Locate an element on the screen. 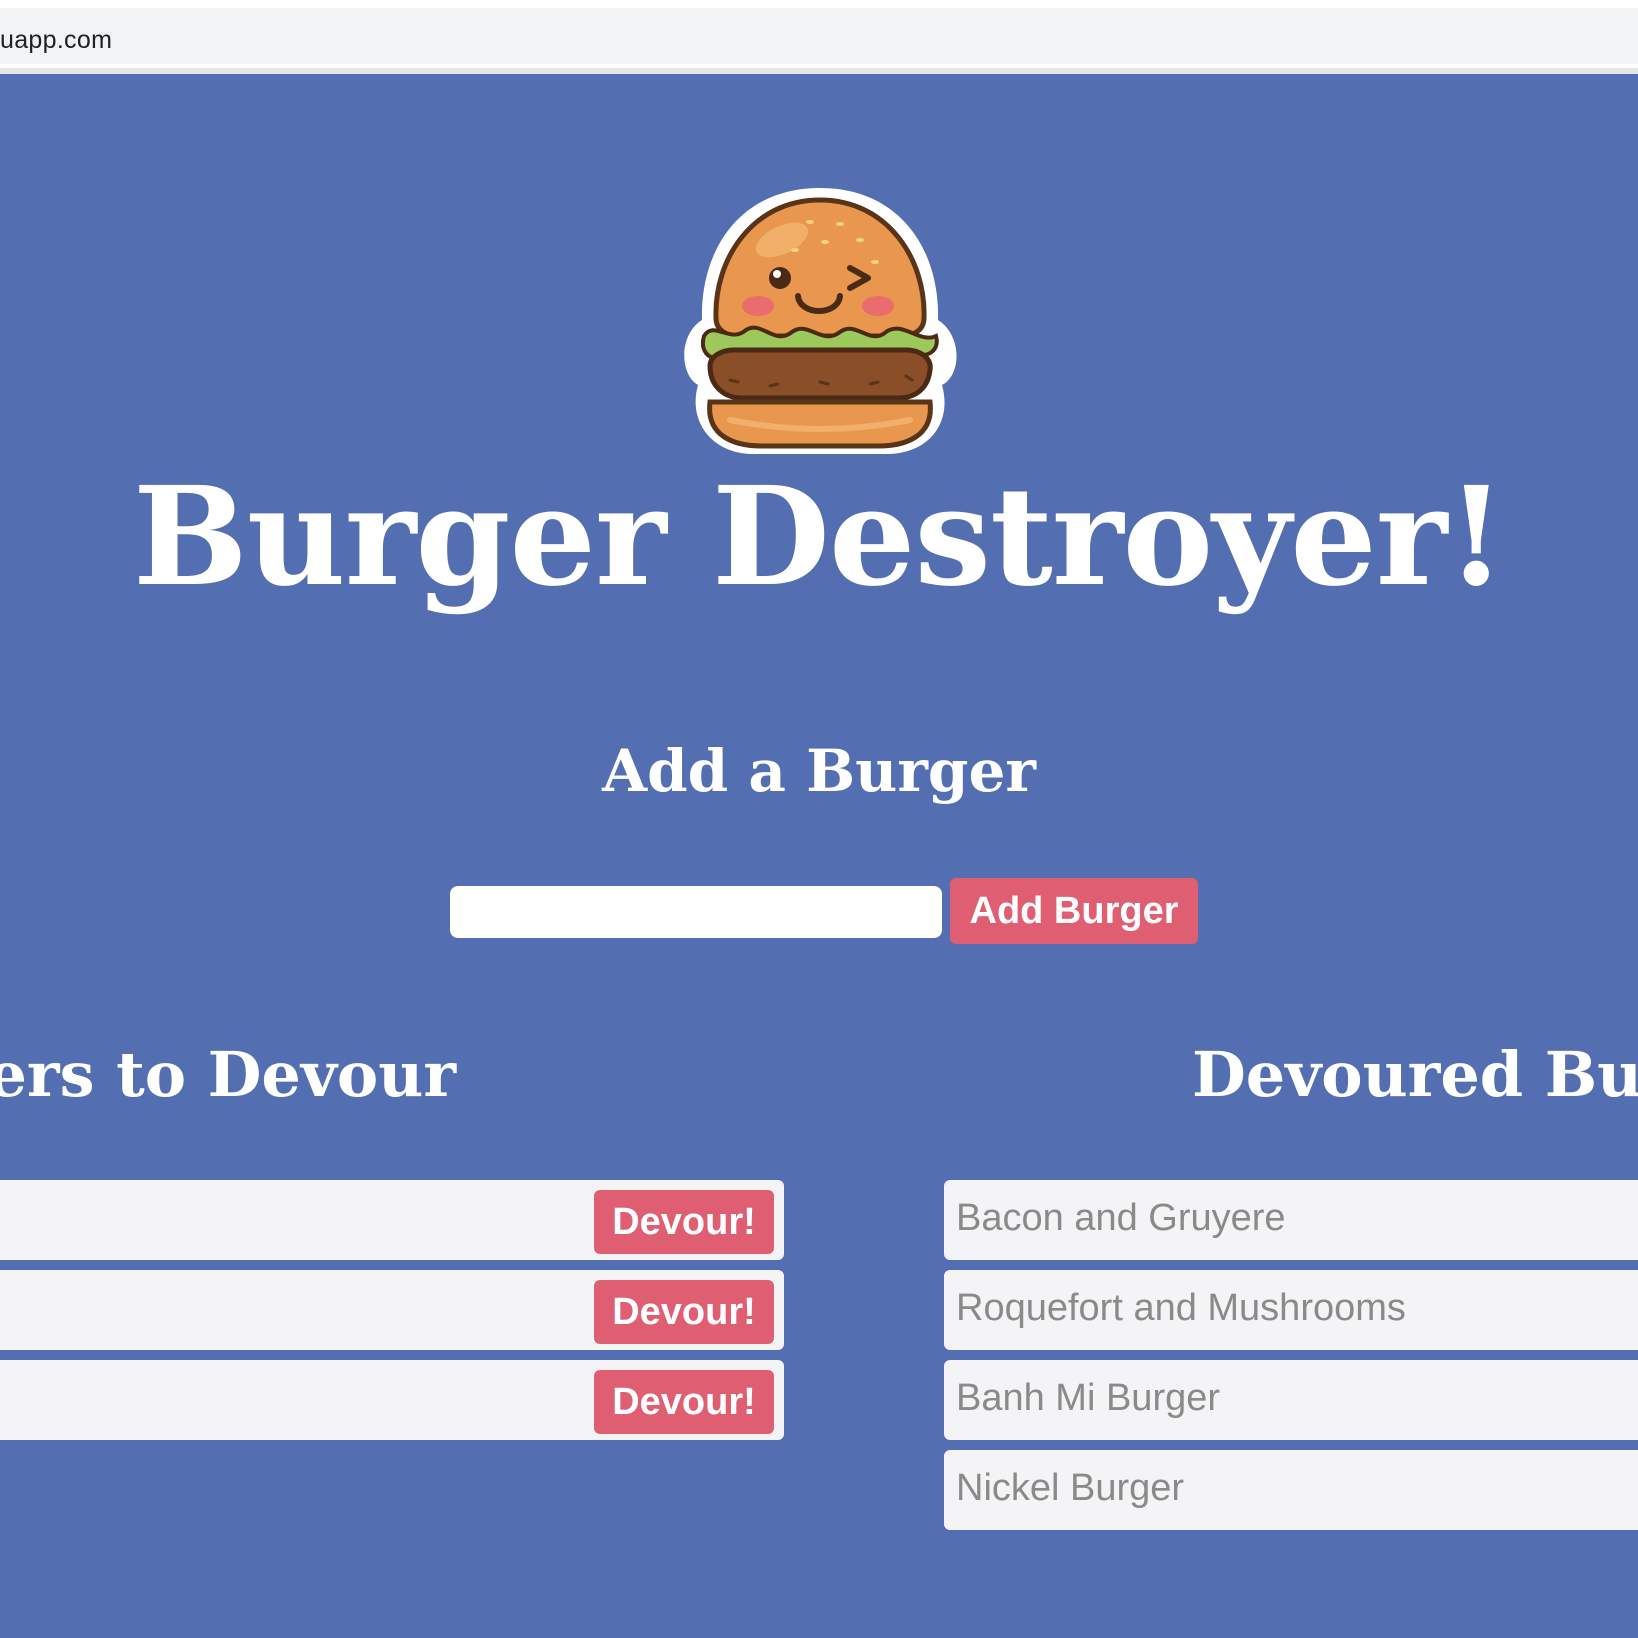 This screenshot has height=1638, width=1638. devoured-burger-name: Roquefort and Mushrooms is located at coordinates (1181, 1308).